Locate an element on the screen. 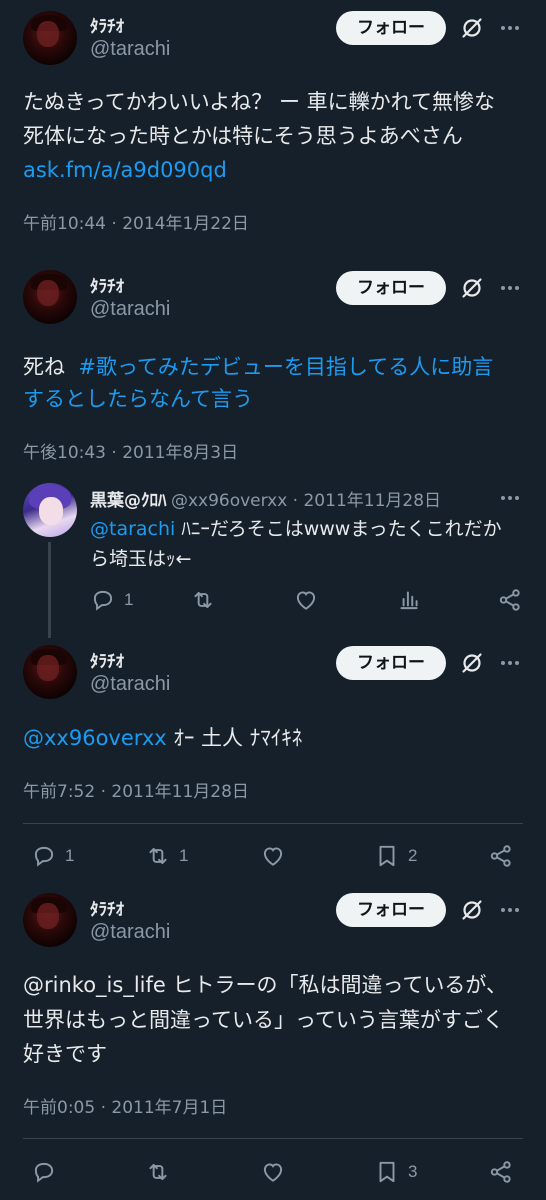  reply-text-line: ら埼玉はｯ← is located at coordinates (141, 559).